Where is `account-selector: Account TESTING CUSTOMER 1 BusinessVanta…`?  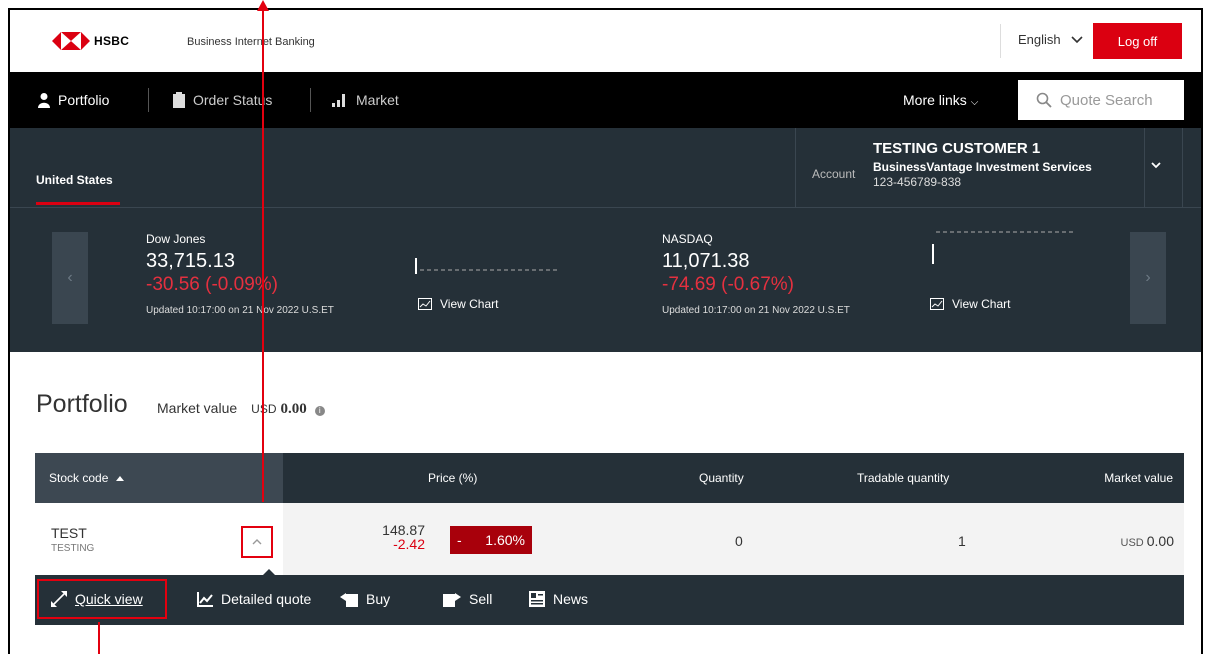
account-selector: Account TESTING CUSTOMER 1 BusinessVanta… is located at coordinates (970, 168).